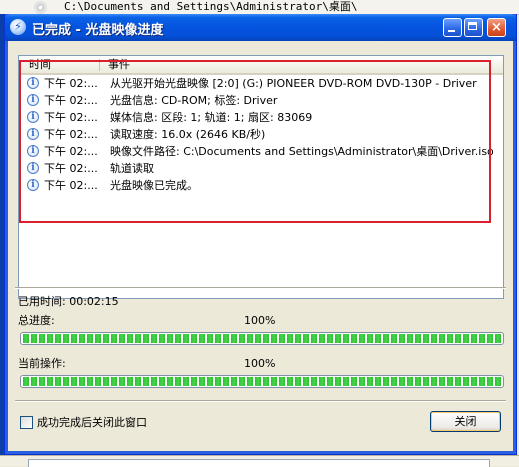  I want to click on log-event: 光盘映像已完成。, so click(154, 185).